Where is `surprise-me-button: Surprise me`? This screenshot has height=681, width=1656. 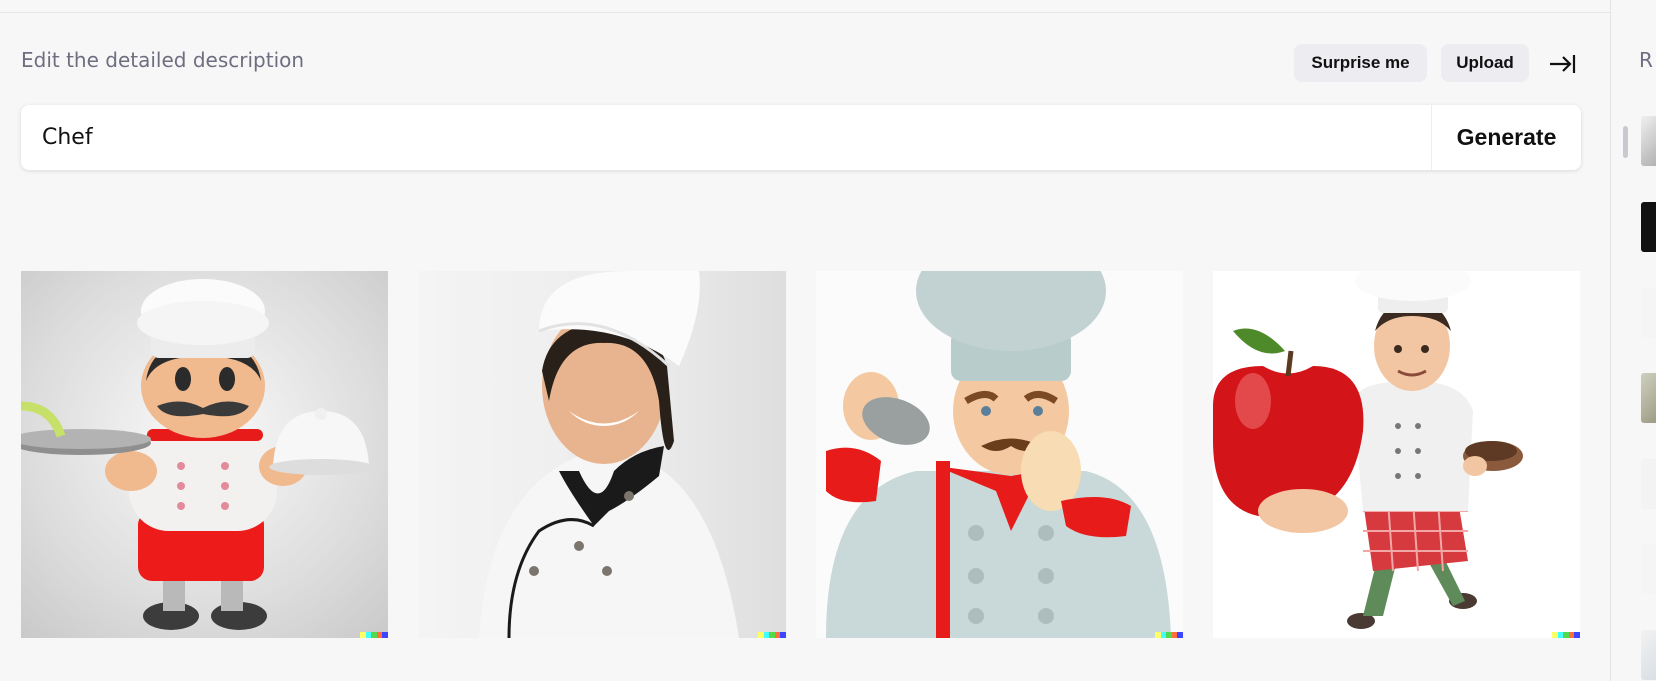 surprise-me-button: Surprise me is located at coordinates (1360, 63).